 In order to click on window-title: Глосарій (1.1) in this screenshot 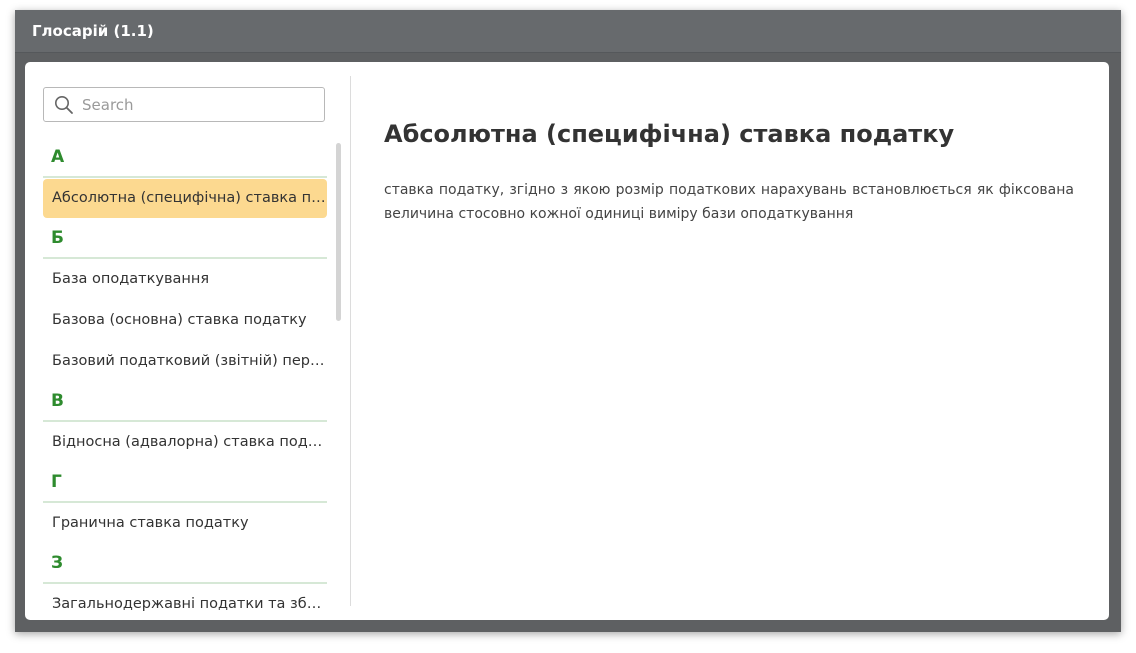, I will do `click(93, 31)`.